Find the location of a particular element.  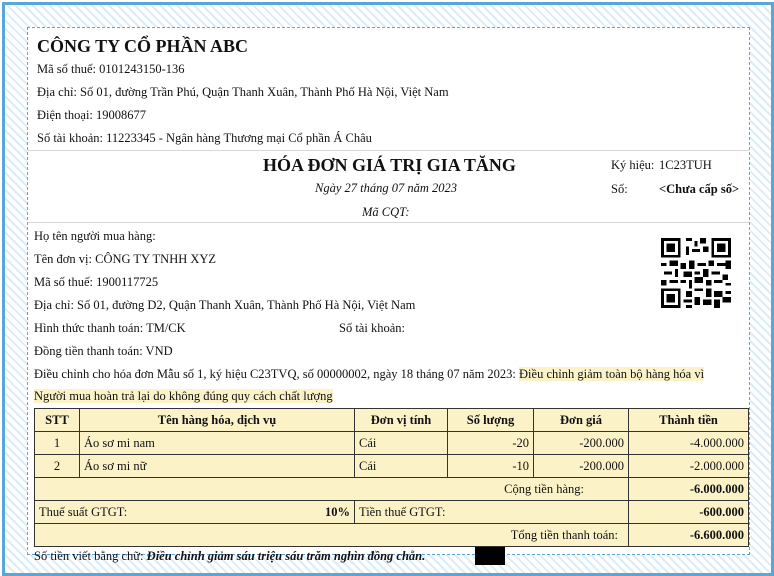

cell-amount: -4.000.000 is located at coordinates (688, 443).